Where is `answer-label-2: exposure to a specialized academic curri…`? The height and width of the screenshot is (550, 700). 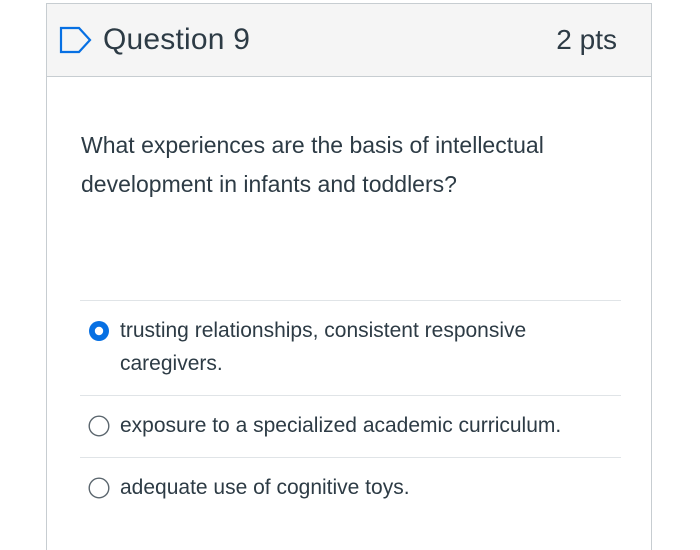
answer-label-2: exposure to a specialized academic curri… is located at coordinates (341, 425).